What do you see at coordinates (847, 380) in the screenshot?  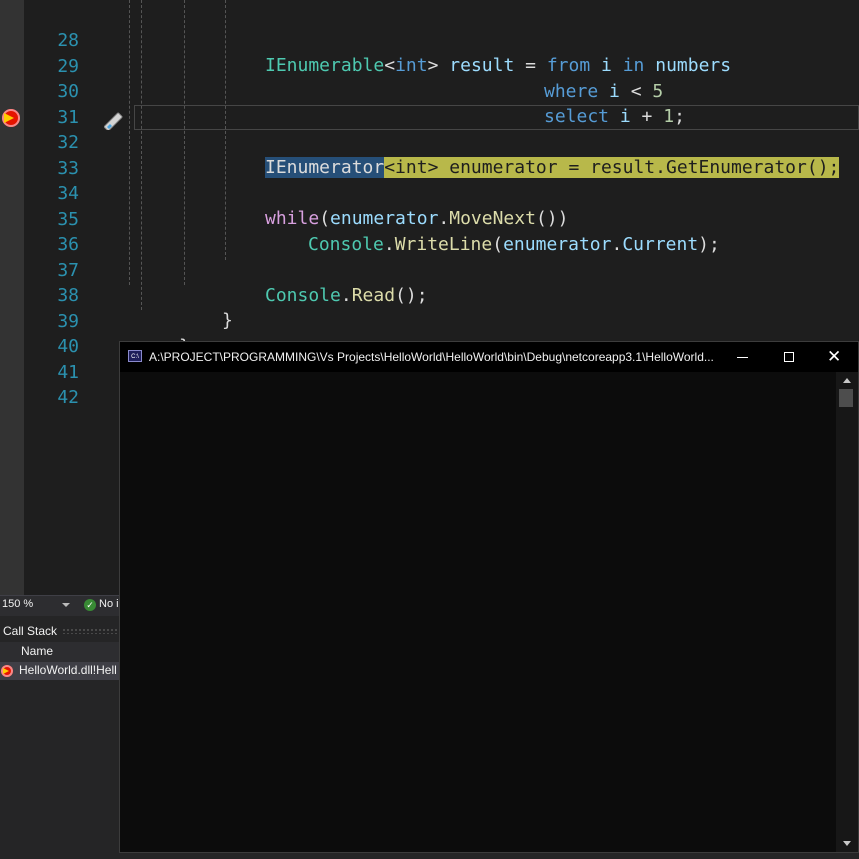 I see `scroll-up-icon` at bounding box center [847, 380].